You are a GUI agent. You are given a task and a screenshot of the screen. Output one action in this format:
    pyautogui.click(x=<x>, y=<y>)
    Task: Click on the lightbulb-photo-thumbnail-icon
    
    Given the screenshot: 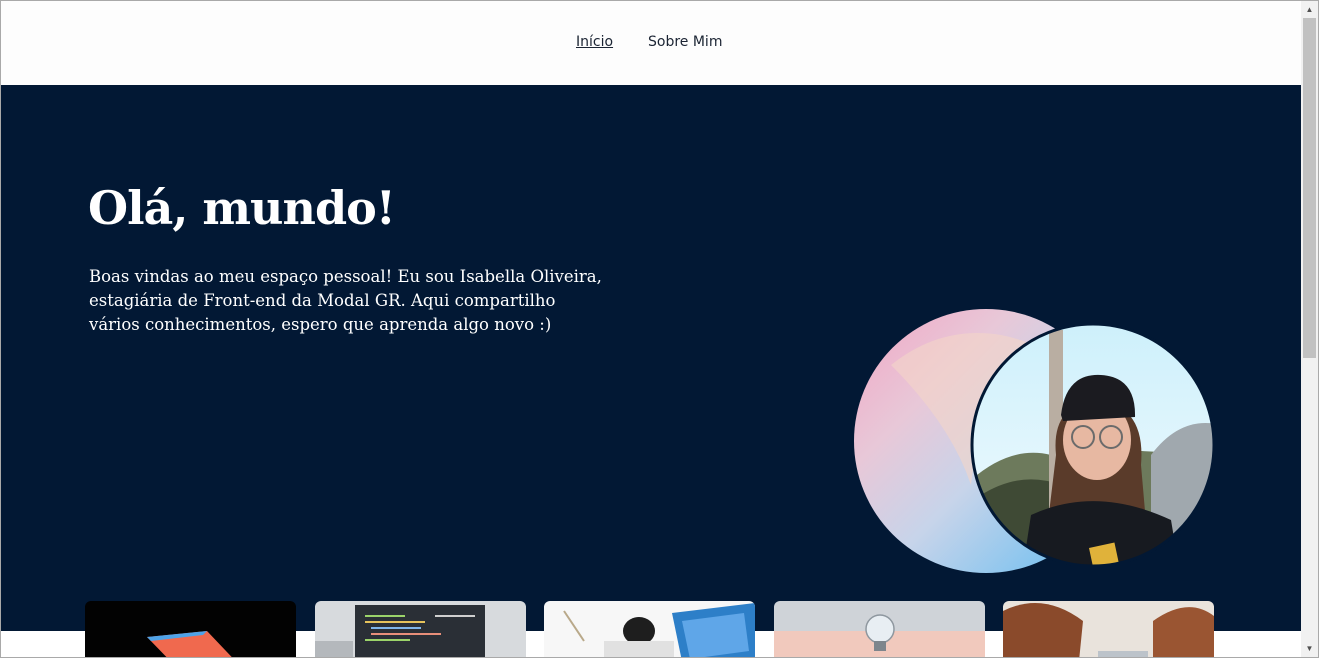 What is the action you would take?
    pyautogui.click(x=879, y=629)
    